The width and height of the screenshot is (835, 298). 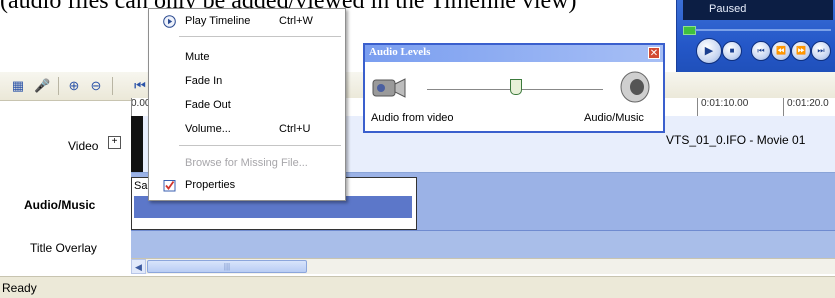 What do you see at coordinates (96, 86) in the screenshot?
I see `zoom-out-icon: ⊖` at bounding box center [96, 86].